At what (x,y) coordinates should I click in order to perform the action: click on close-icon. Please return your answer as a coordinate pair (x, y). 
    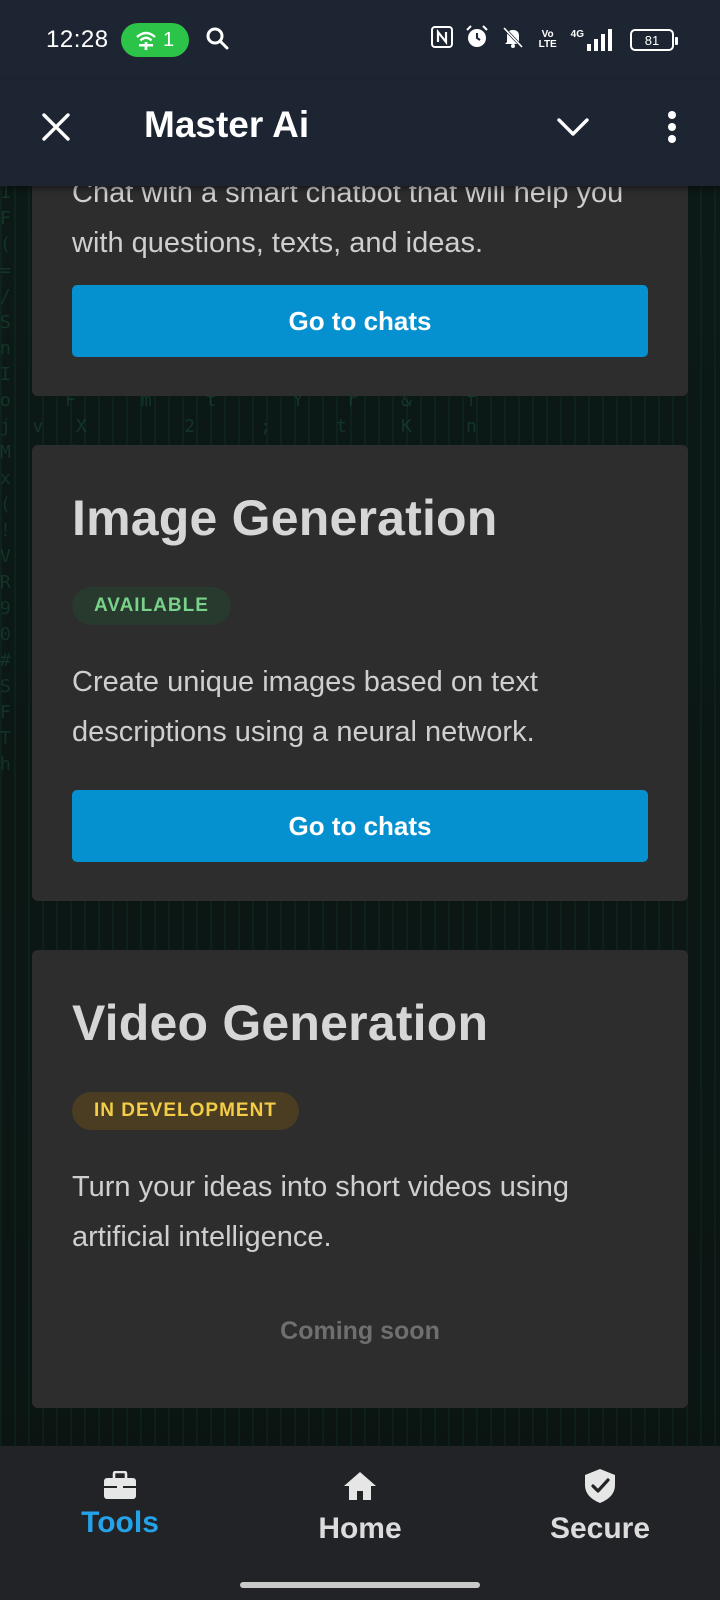
    Looking at the image, I should click on (56, 127).